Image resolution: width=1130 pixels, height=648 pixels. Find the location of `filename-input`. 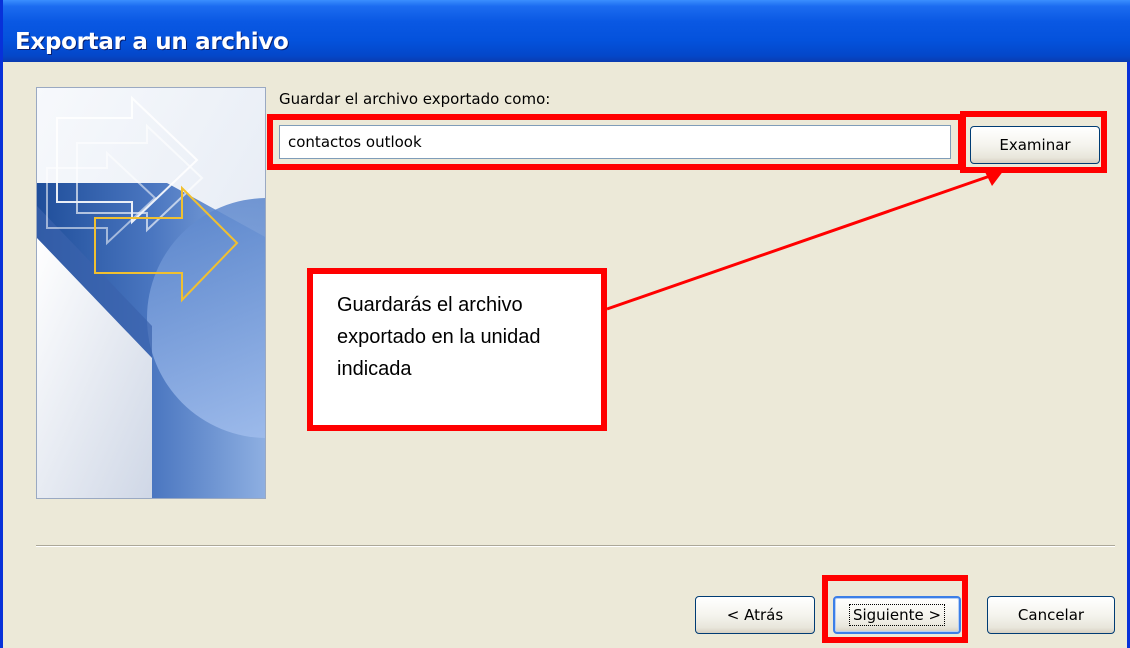

filename-input is located at coordinates (615, 142).